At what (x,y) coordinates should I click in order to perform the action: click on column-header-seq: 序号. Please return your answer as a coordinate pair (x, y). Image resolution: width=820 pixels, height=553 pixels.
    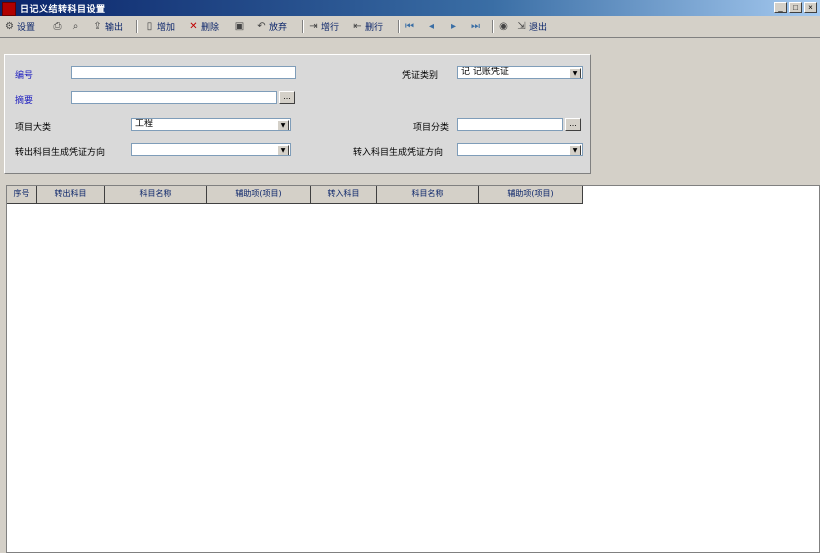
    Looking at the image, I should click on (22, 194).